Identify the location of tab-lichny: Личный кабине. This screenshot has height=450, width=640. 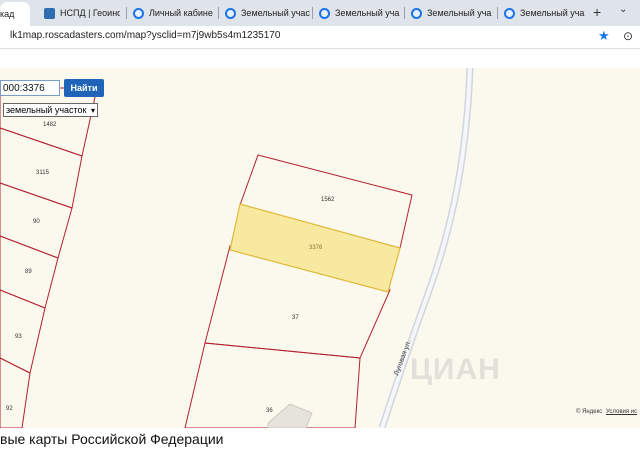
(173, 13).